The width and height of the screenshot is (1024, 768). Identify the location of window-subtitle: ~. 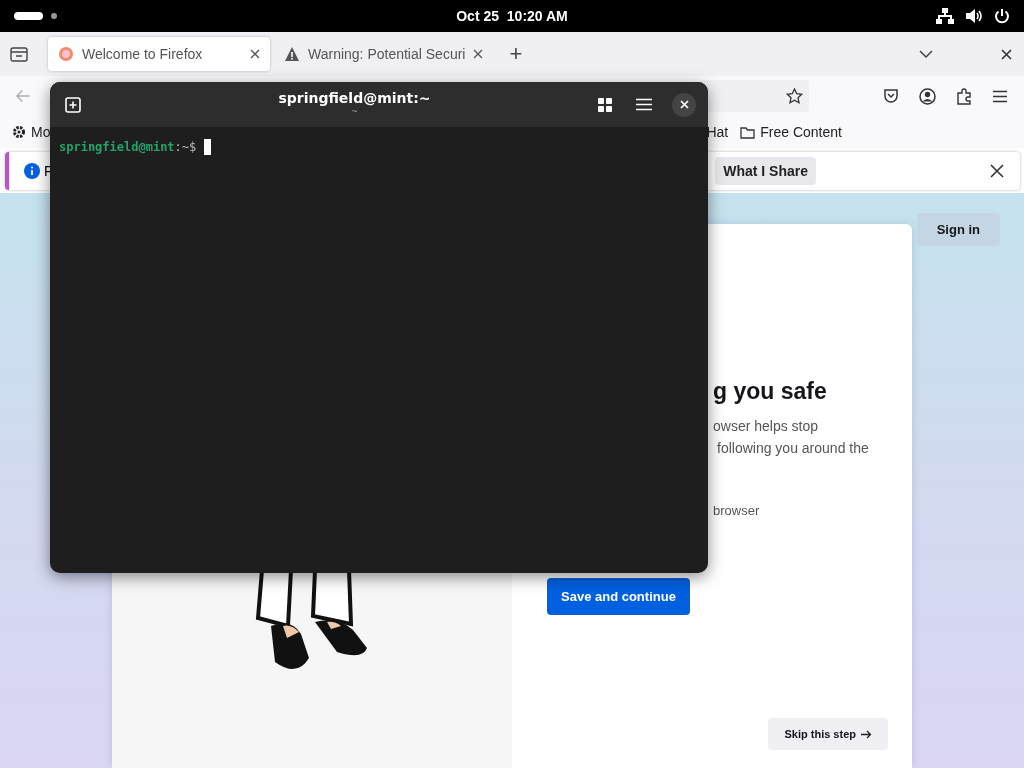
(354, 112).